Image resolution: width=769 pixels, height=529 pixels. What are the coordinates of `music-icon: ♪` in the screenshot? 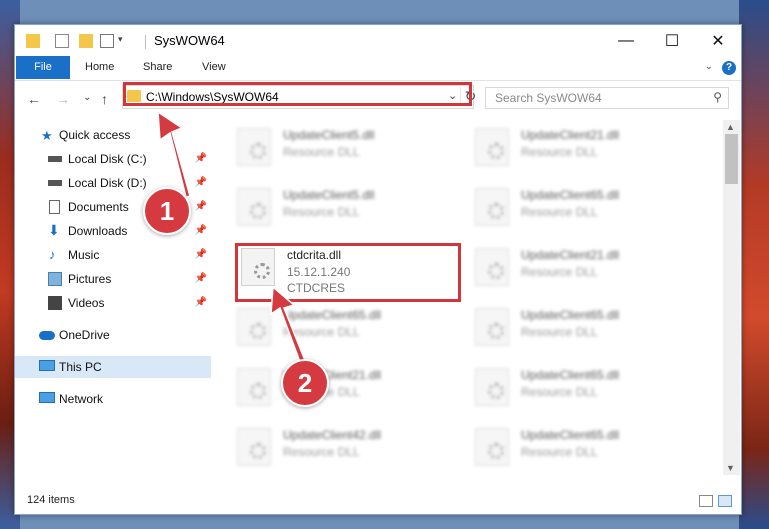 It's located at (52, 254).